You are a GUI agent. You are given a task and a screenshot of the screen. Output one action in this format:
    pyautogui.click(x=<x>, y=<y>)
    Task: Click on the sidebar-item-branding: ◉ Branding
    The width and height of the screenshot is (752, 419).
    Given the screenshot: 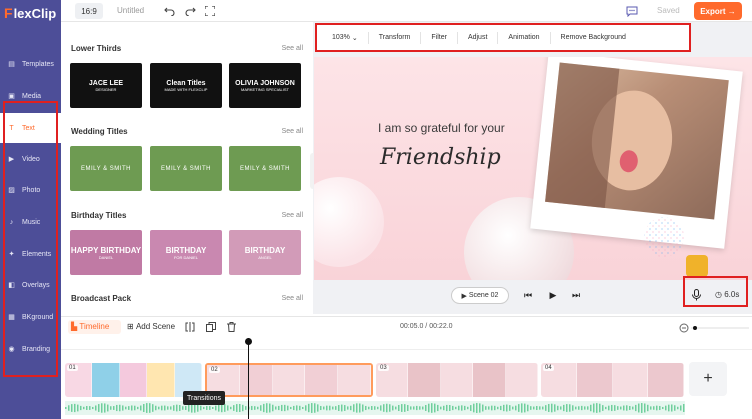 What is the action you would take?
    pyautogui.click(x=30, y=349)
    